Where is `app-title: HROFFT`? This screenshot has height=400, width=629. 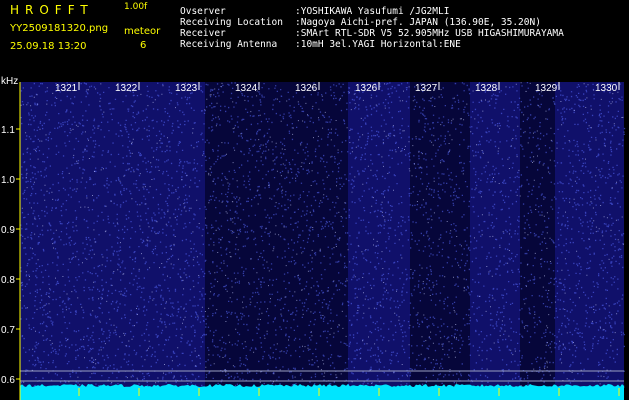
app-title: HROFFT is located at coordinates (52, 10).